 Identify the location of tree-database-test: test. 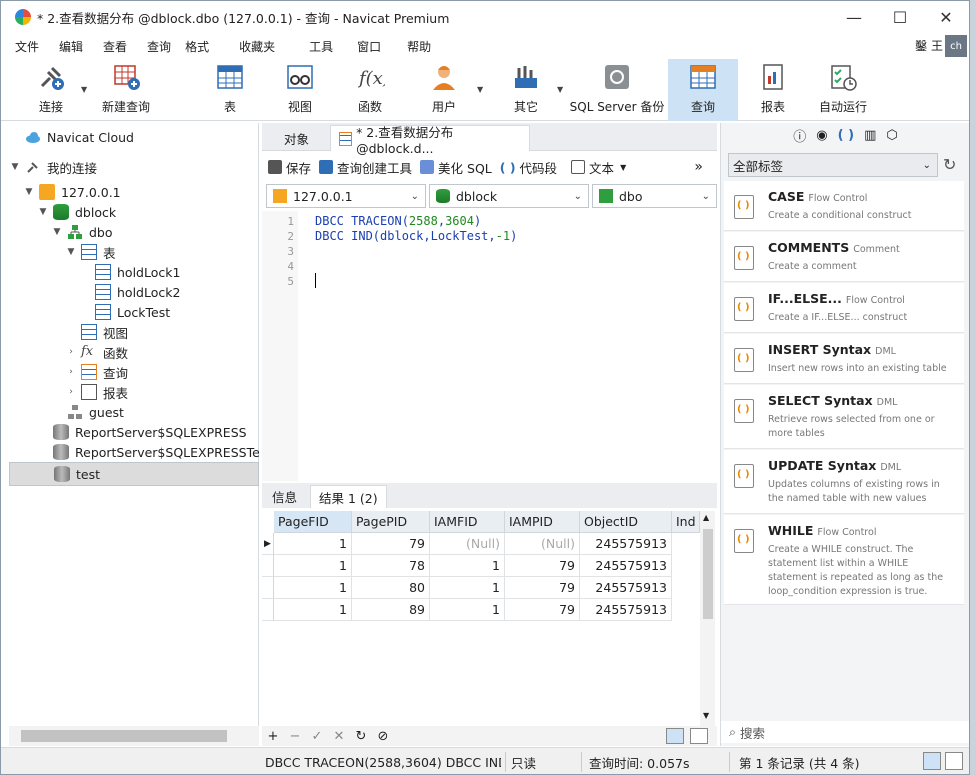
(134, 474).